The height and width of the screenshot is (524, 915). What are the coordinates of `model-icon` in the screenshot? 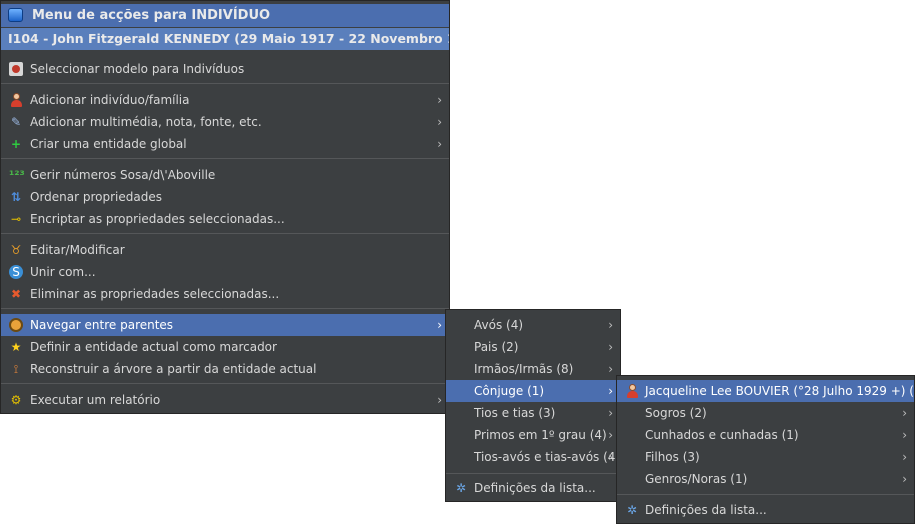 It's located at (16, 69).